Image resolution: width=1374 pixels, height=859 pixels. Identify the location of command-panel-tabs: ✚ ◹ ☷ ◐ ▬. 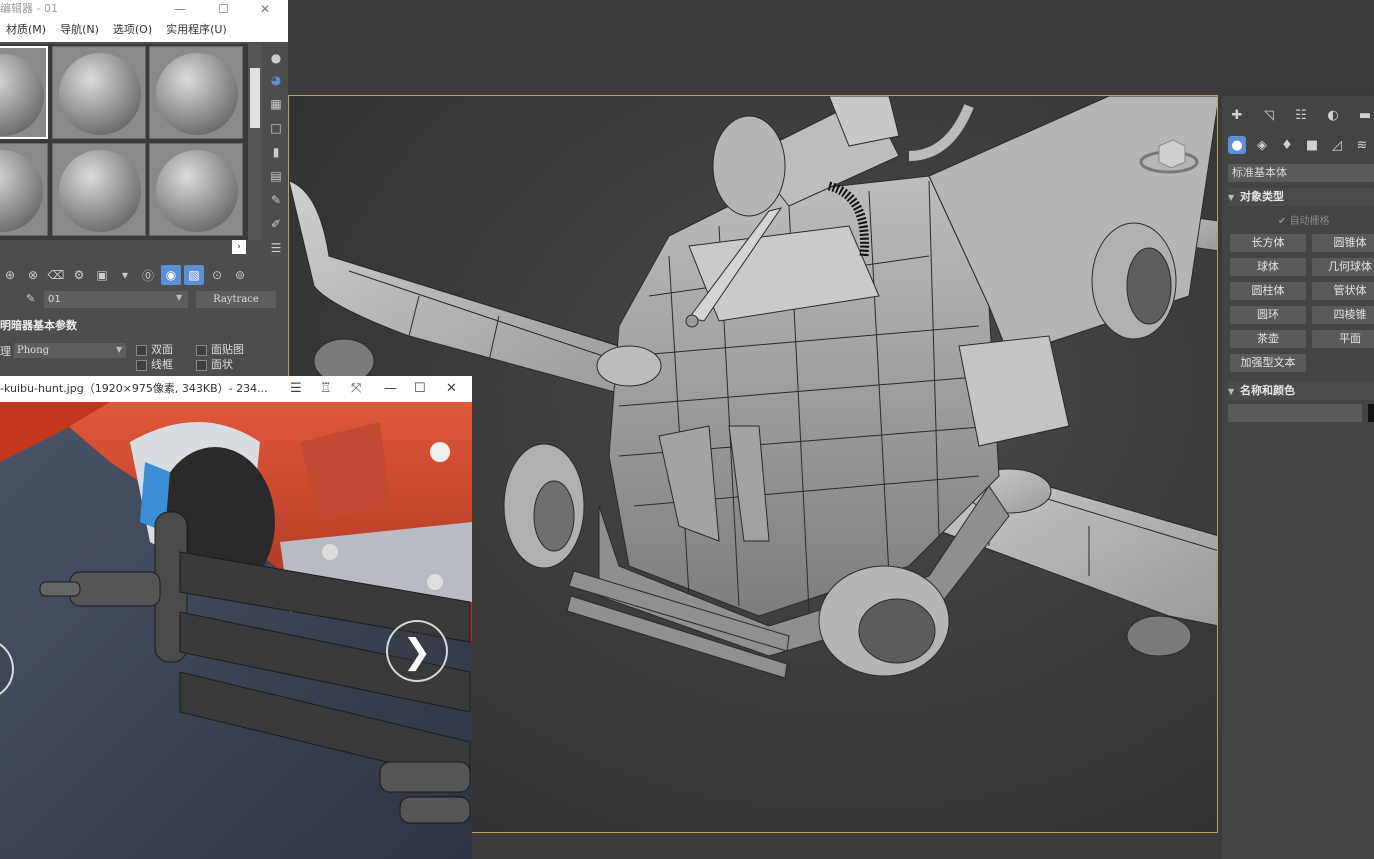
(1298, 115).